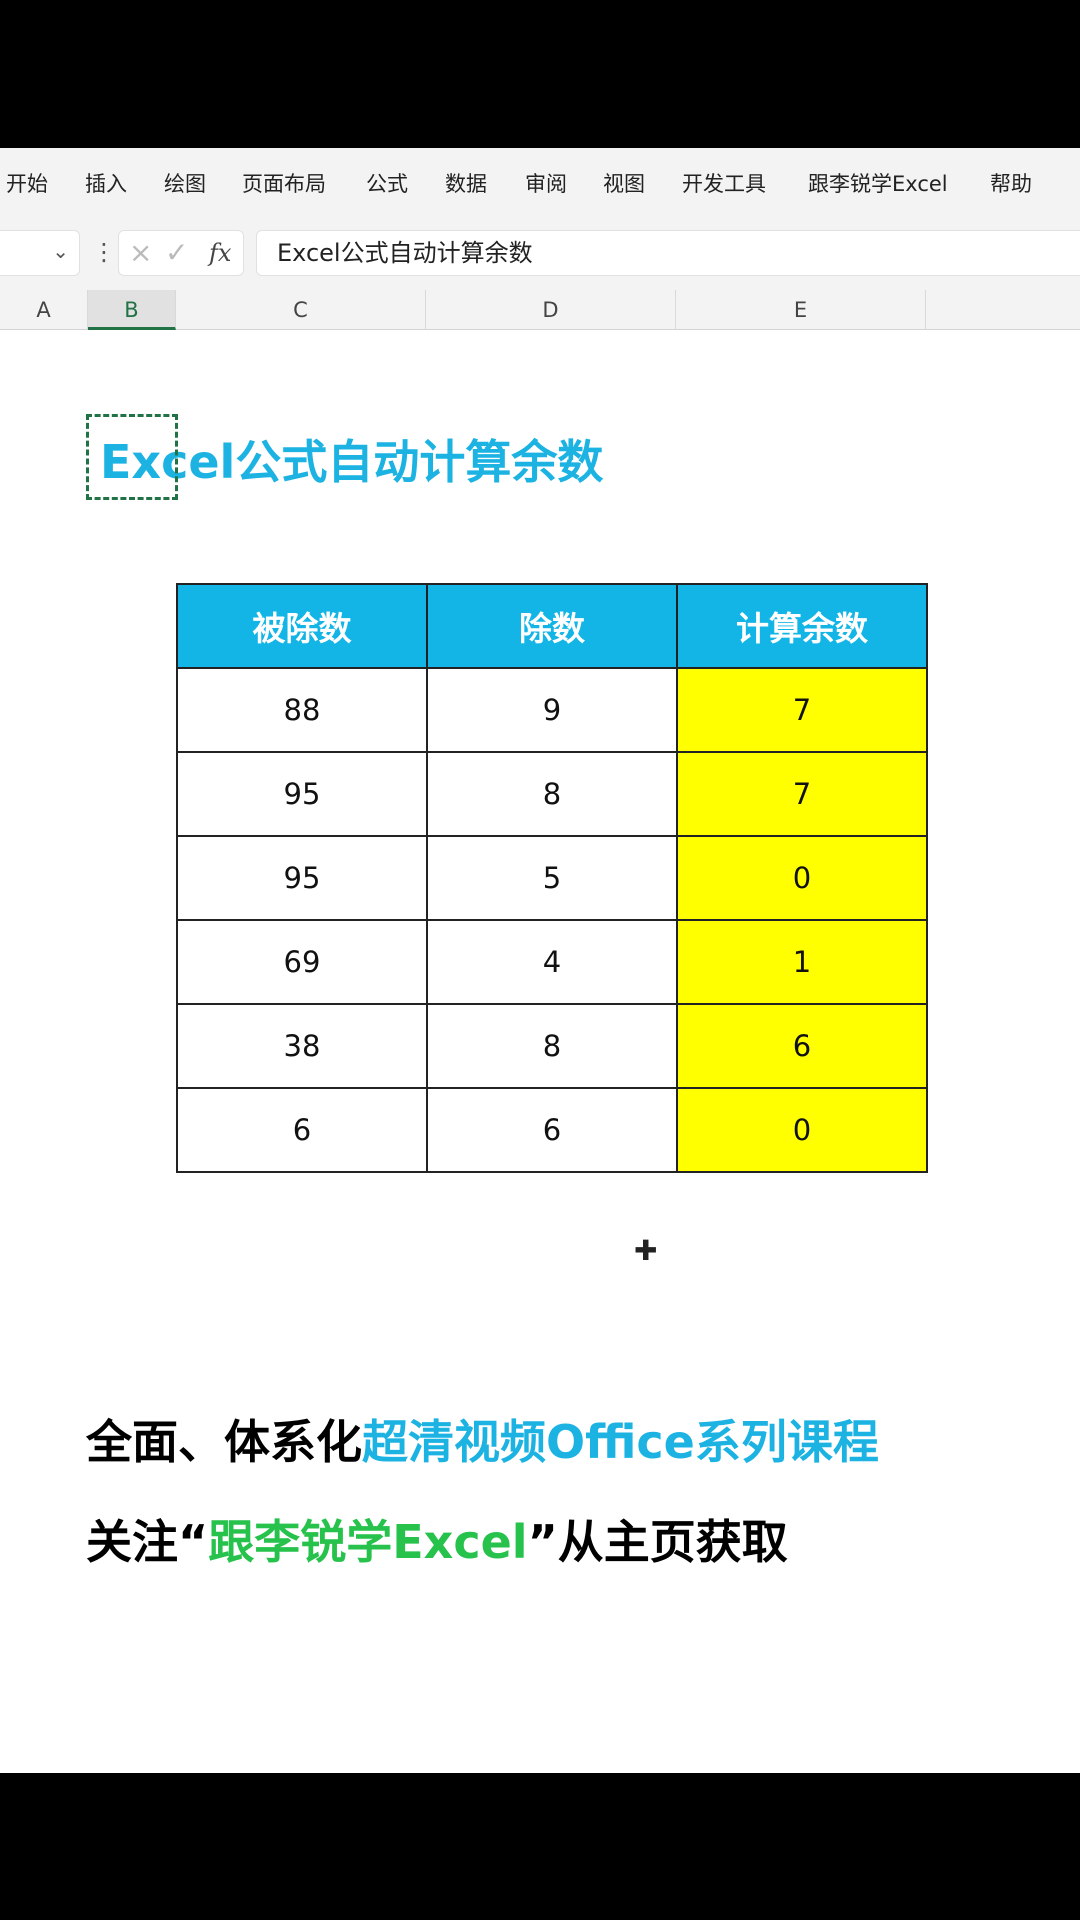 The width and height of the screenshot is (1080, 1920). What do you see at coordinates (724, 184) in the screenshot?
I see `tab-developer: 开发工具` at bounding box center [724, 184].